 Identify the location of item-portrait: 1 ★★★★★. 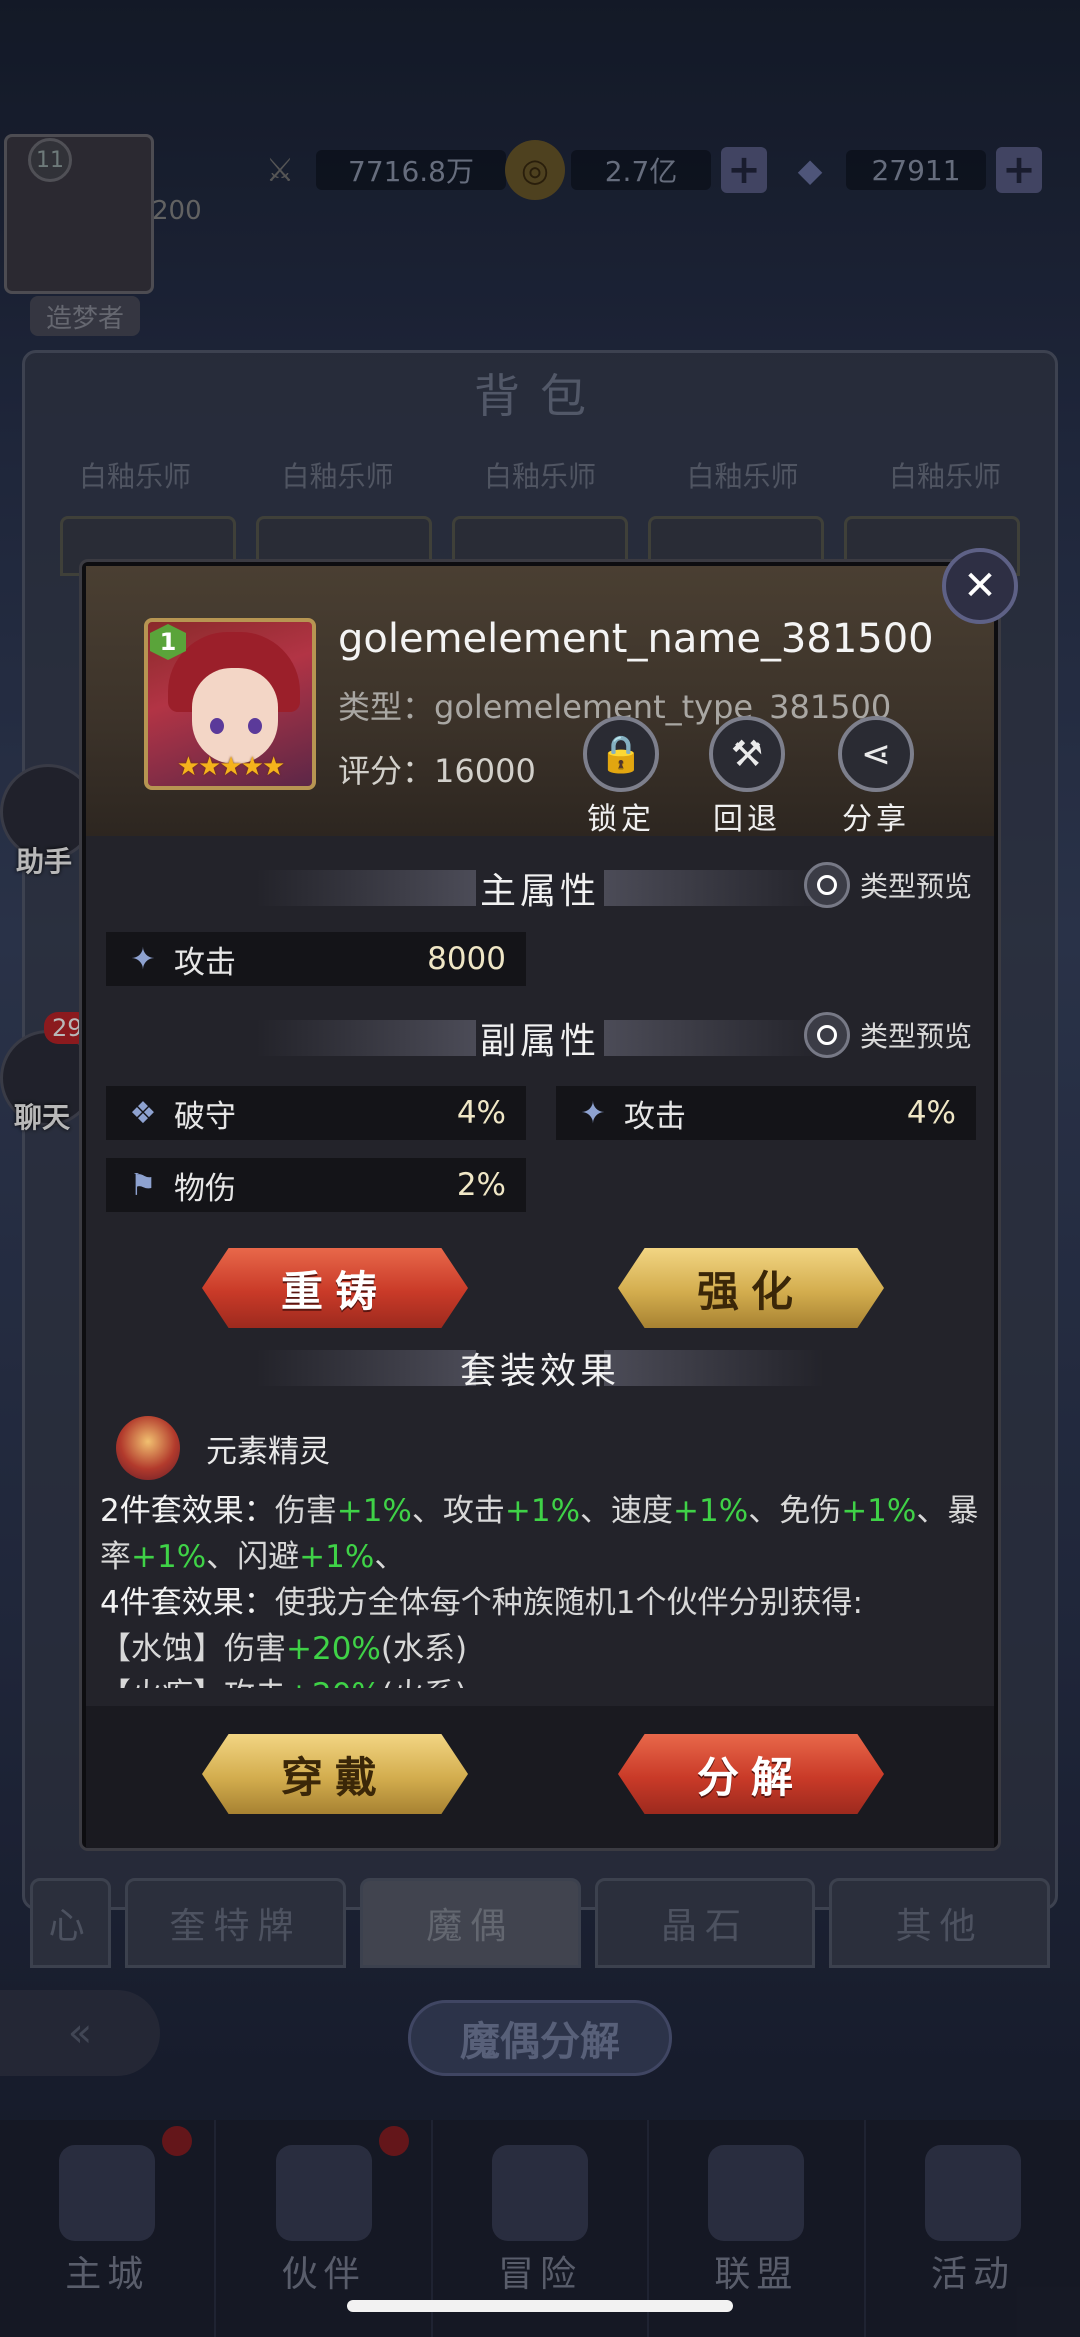
(230, 704).